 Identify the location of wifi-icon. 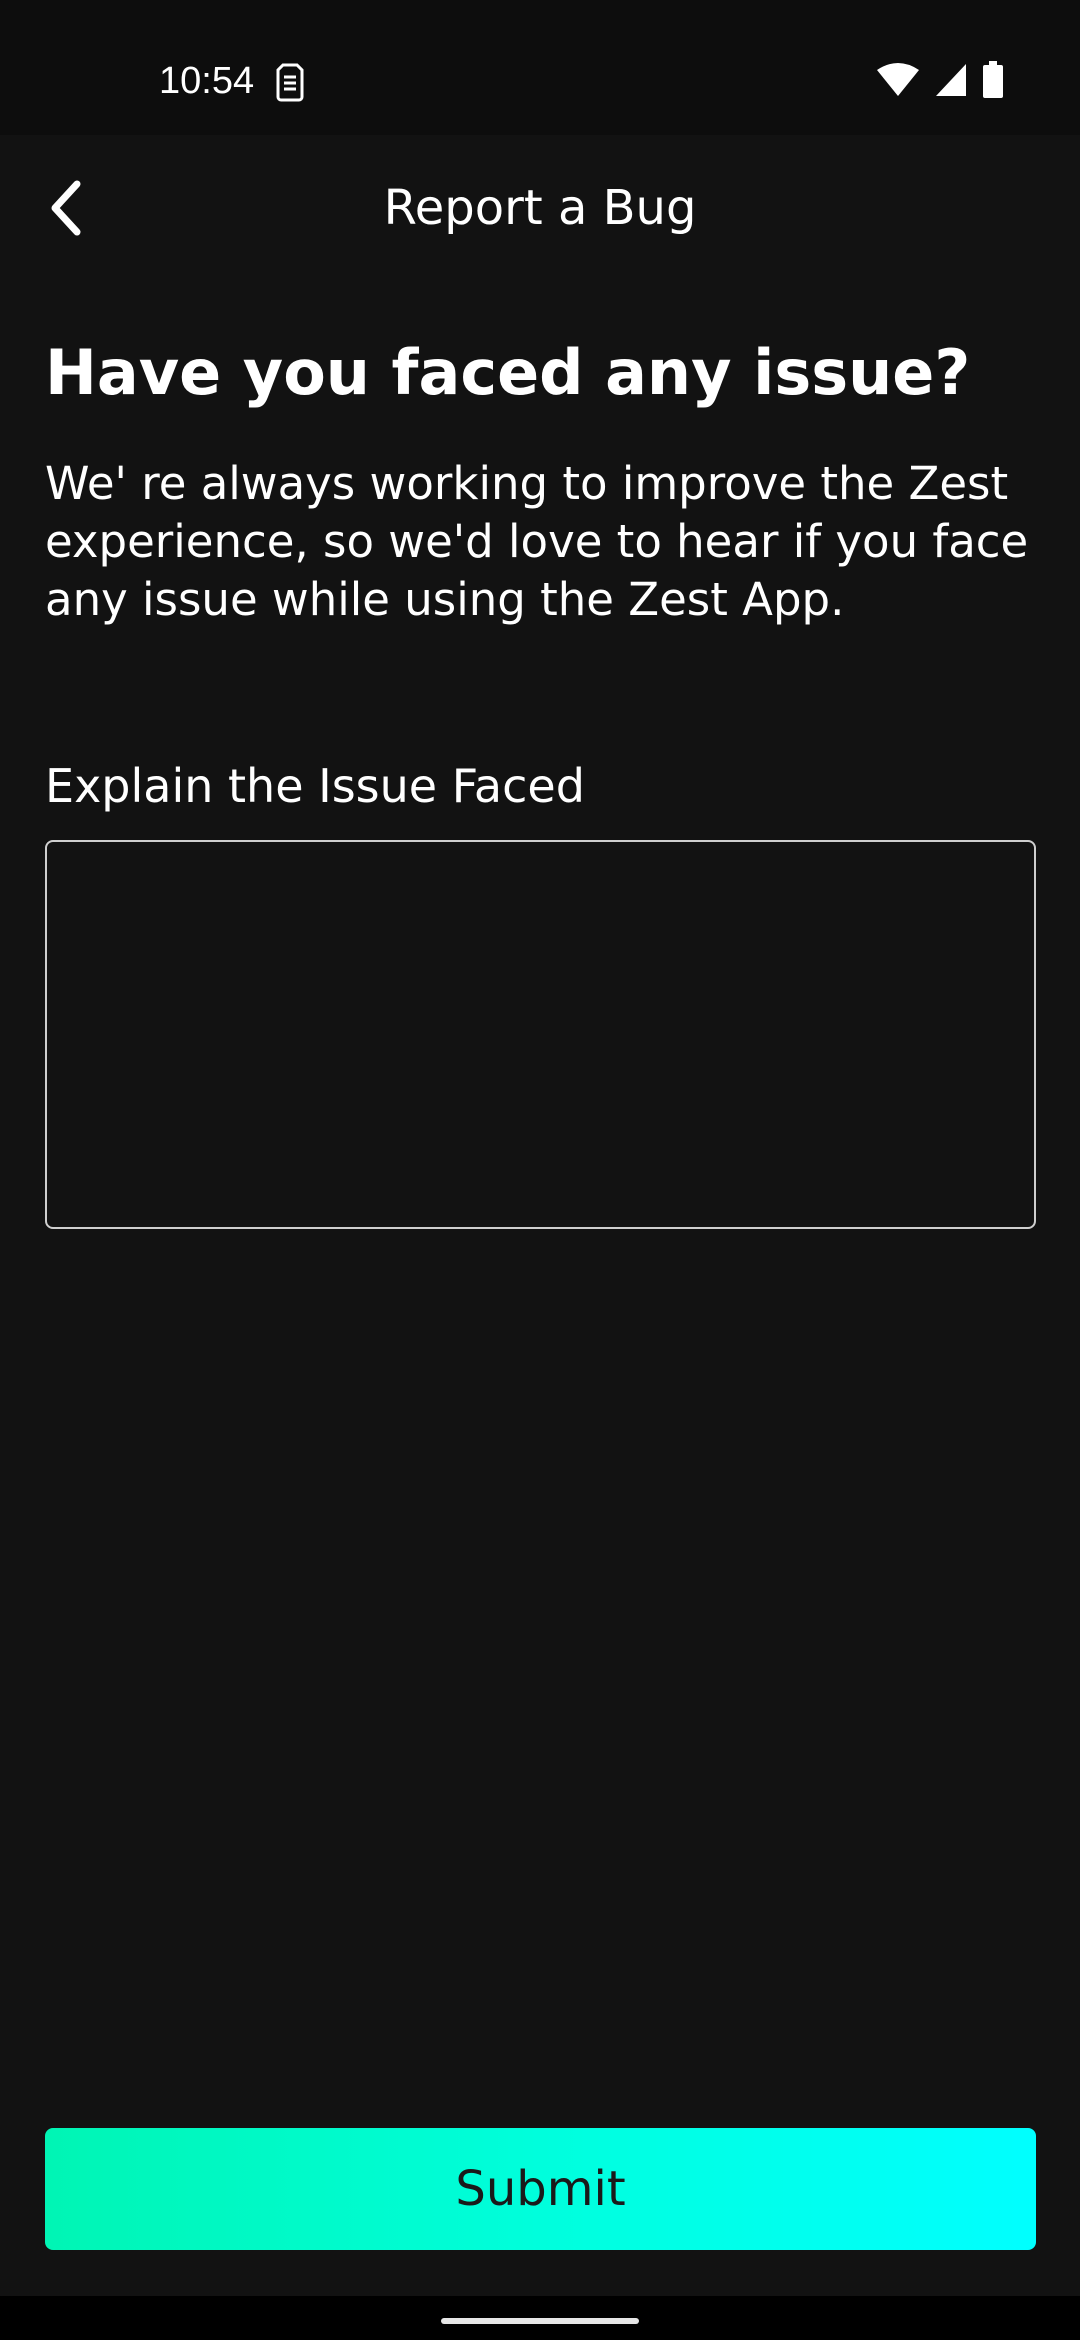
(898, 82).